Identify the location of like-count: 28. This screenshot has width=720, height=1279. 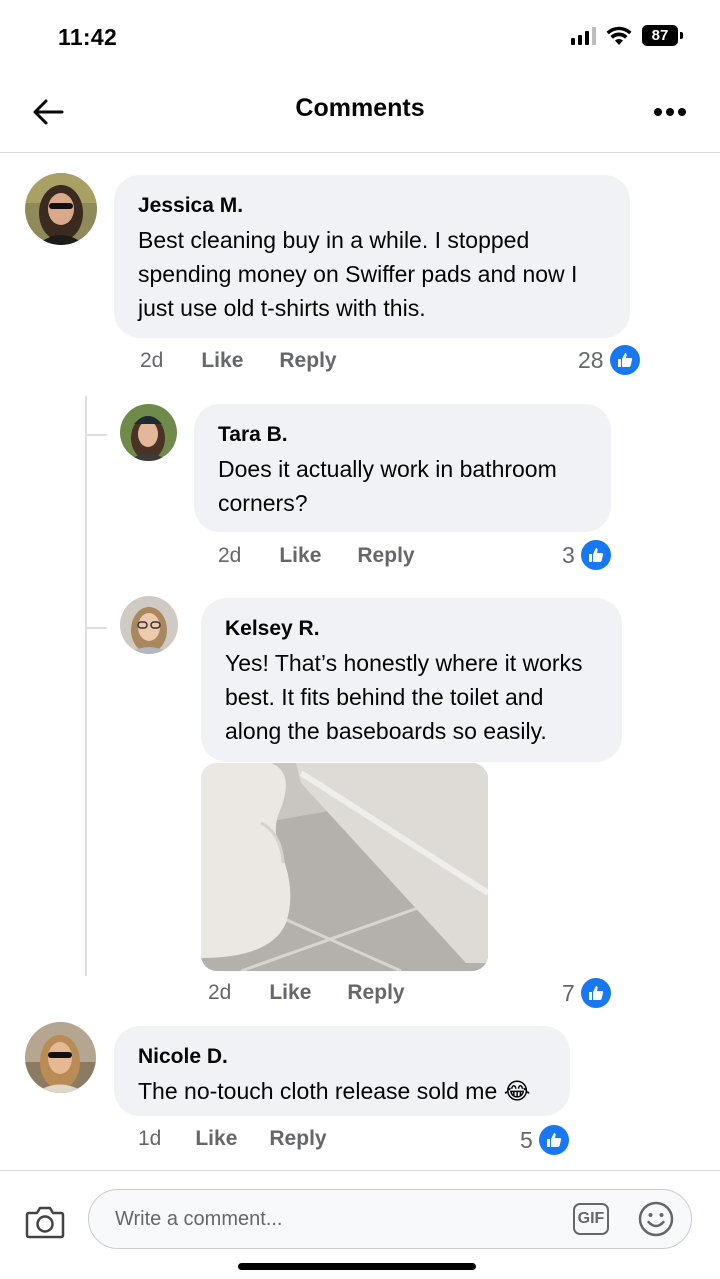
(609, 360).